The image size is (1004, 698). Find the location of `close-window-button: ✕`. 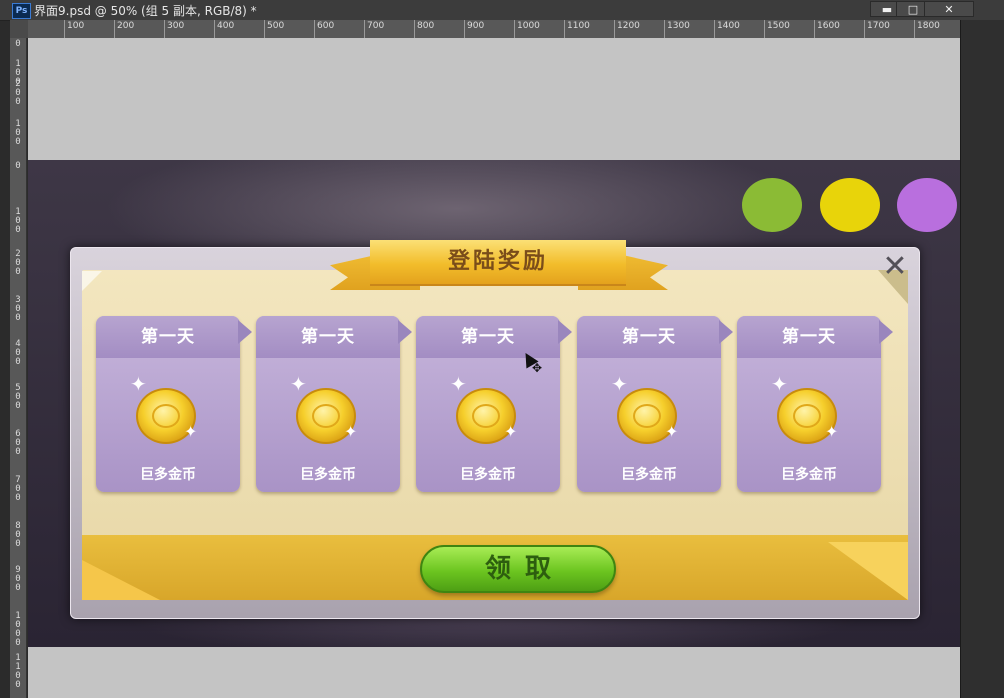

close-window-button: ✕ is located at coordinates (949, 9).